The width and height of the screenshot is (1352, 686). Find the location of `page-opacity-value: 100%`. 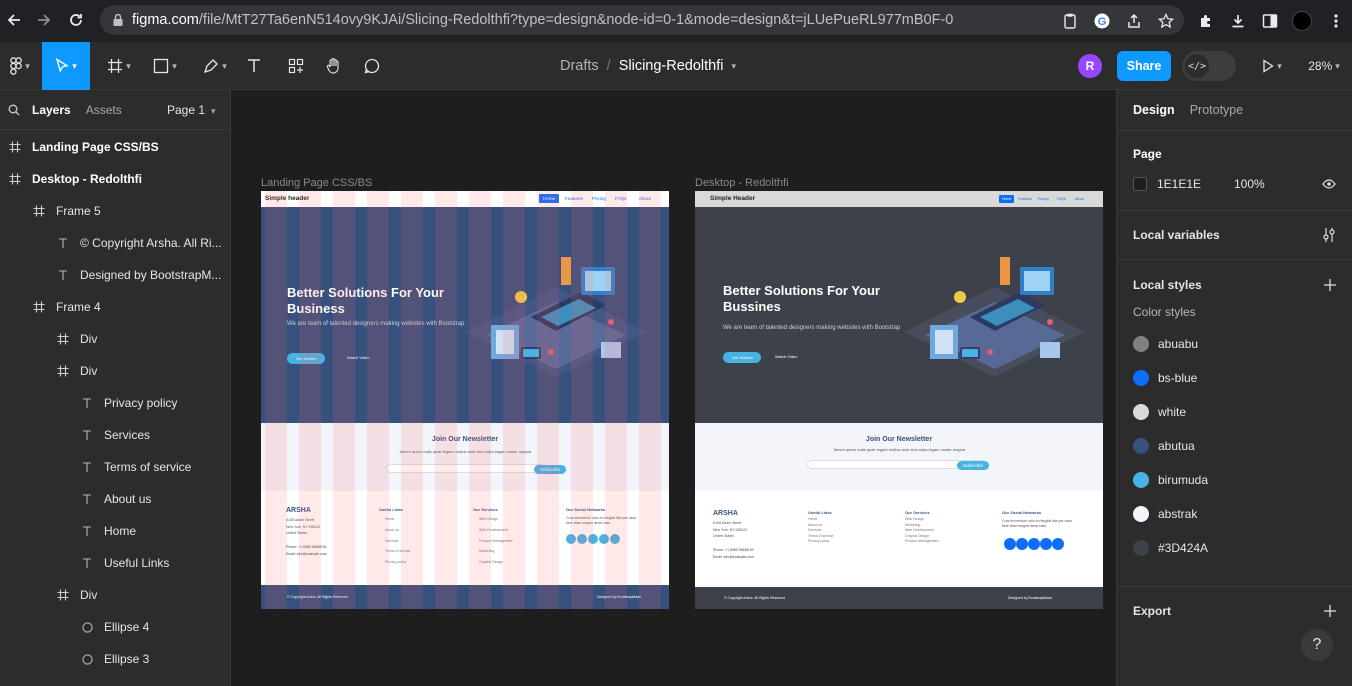

page-opacity-value: 100% is located at coordinates (1249, 184).